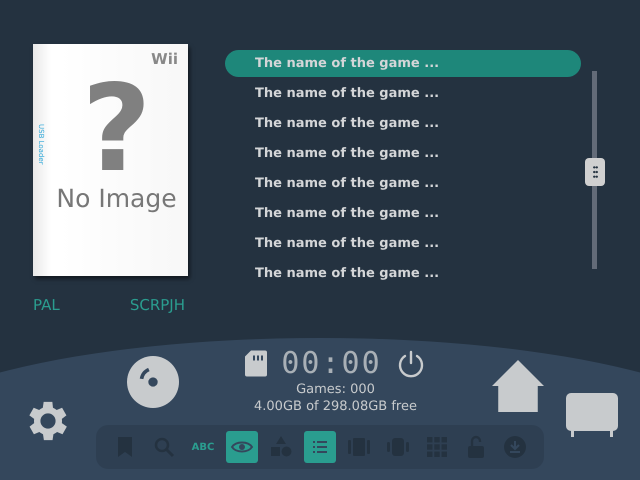 The width and height of the screenshot is (640, 480). I want to click on games-count: Games: 000, so click(335, 389).